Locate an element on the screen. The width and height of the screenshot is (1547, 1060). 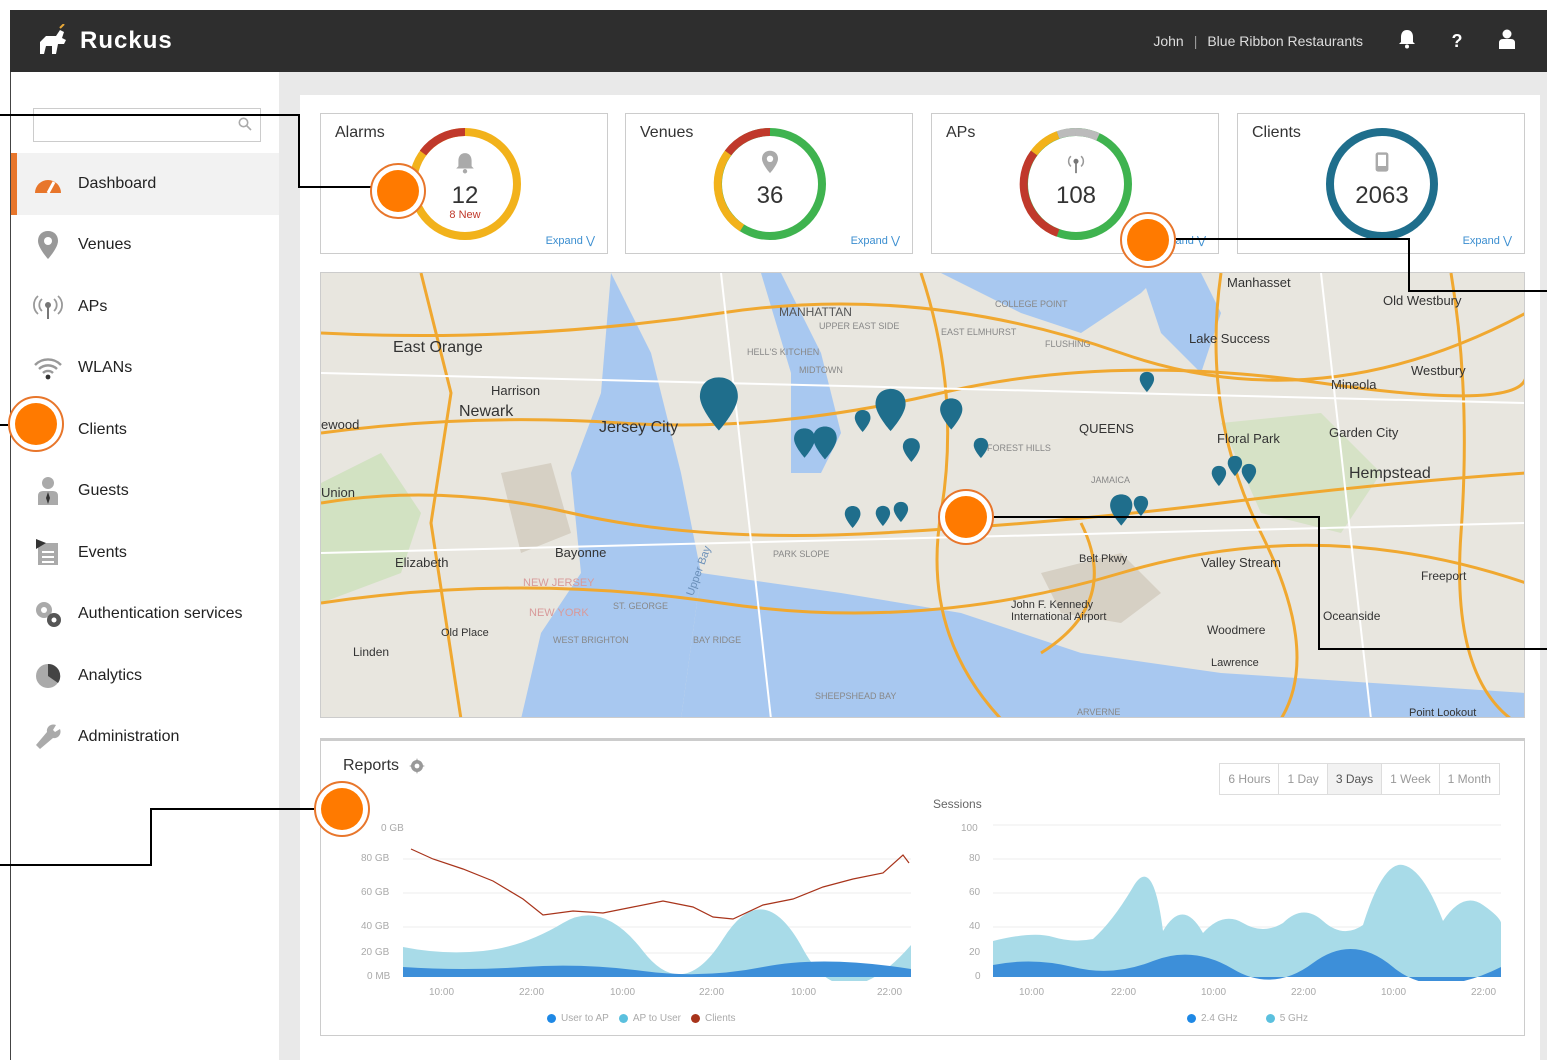
sidebar-item-label: Venues is located at coordinates (105, 245).